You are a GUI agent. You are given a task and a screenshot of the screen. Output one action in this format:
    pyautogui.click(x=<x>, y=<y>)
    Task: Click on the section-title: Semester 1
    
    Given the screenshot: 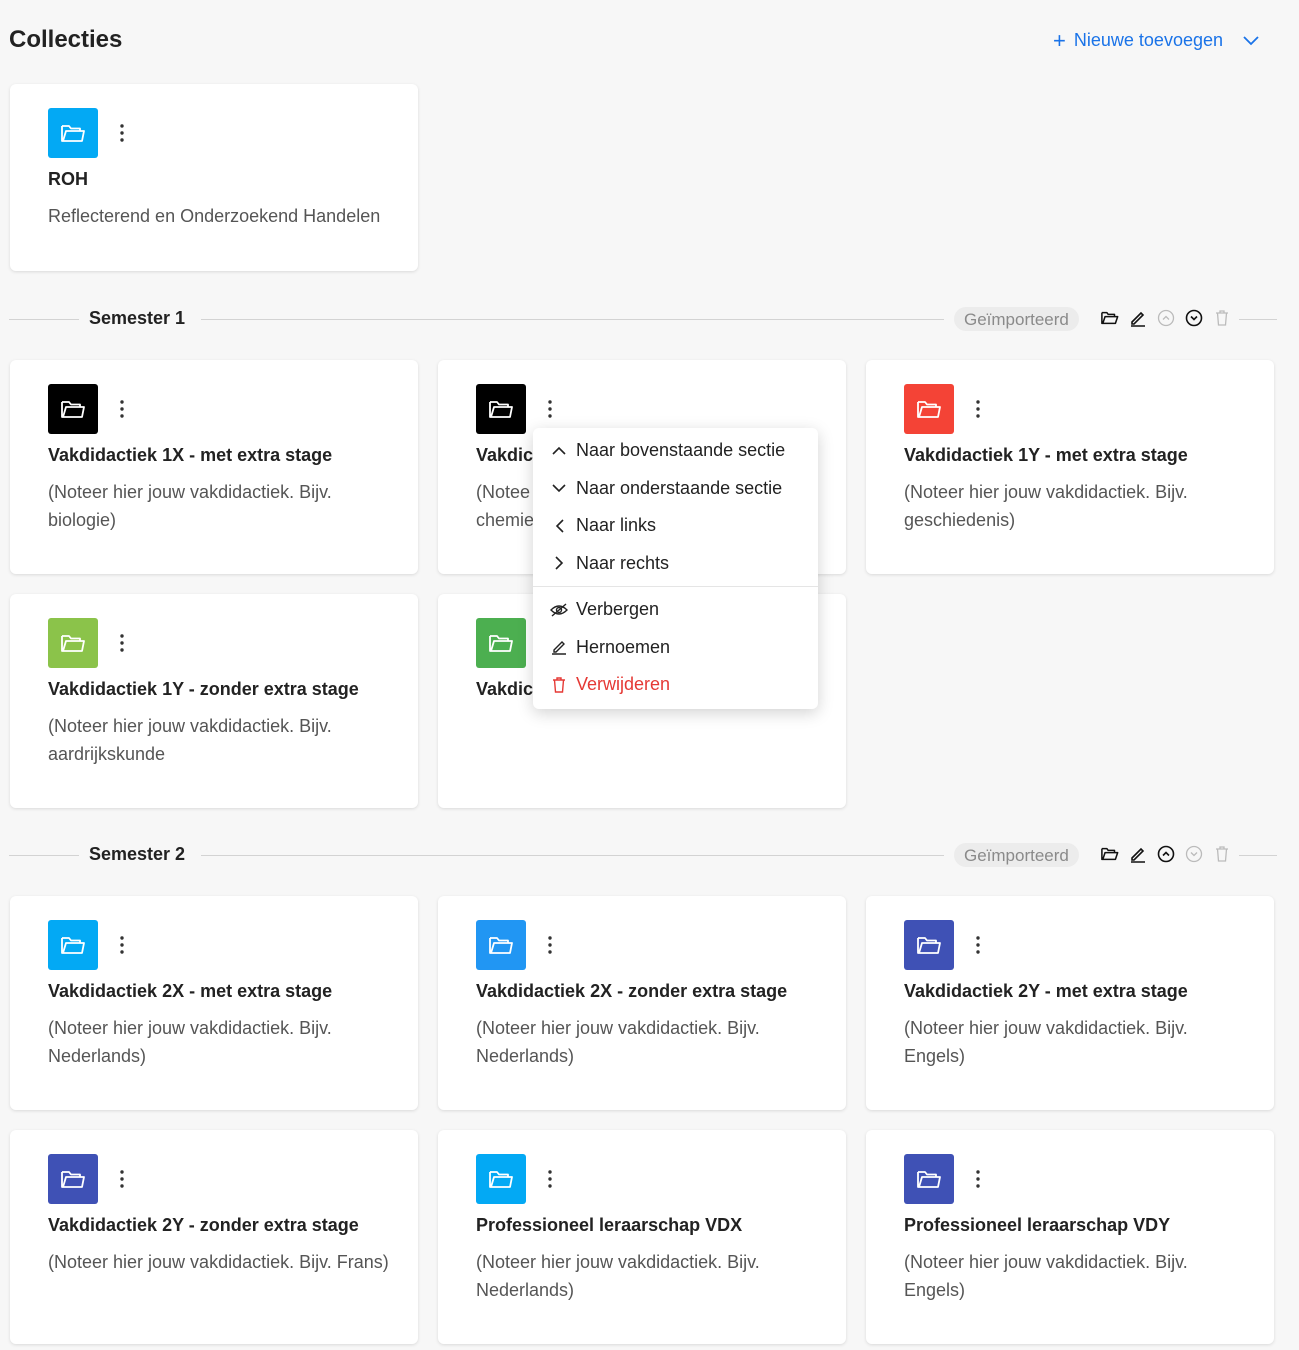 What is the action you would take?
    pyautogui.click(x=137, y=318)
    